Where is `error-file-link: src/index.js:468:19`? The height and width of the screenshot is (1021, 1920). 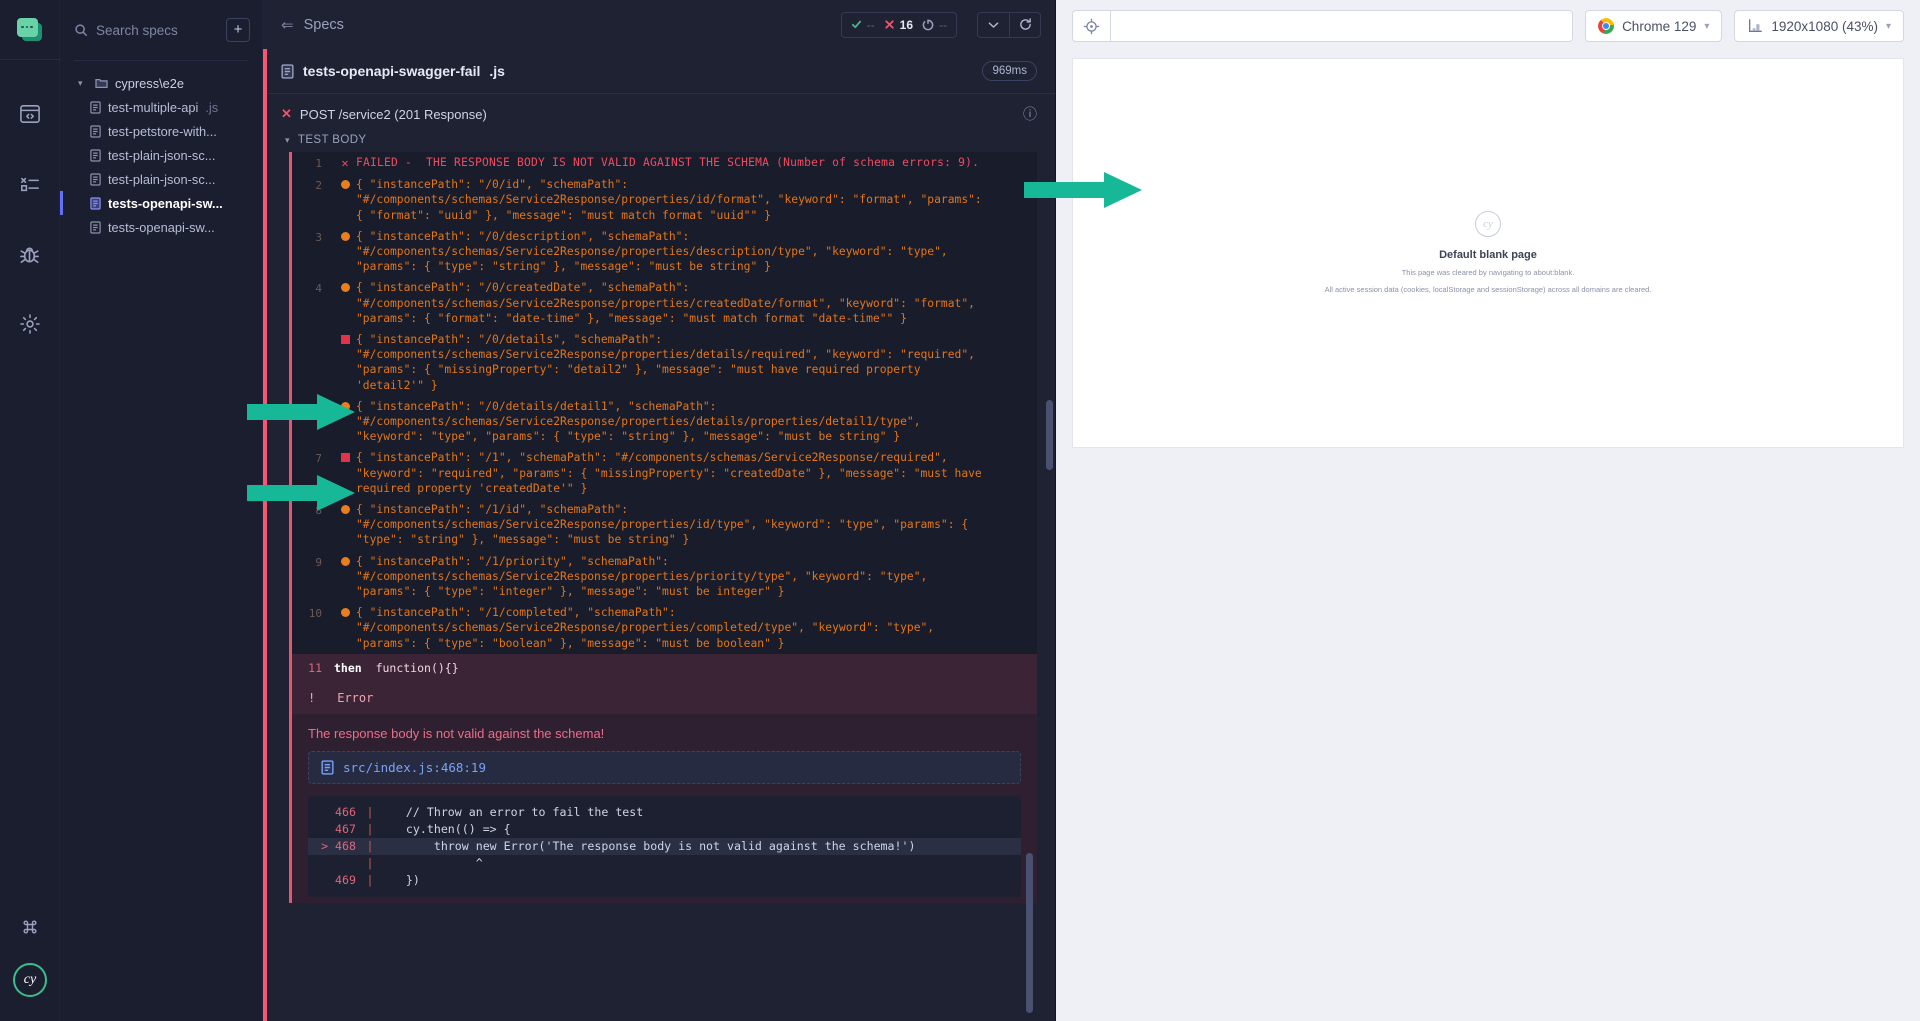
error-file-link: src/index.js:468:19 is located at coordinates (414, 767).